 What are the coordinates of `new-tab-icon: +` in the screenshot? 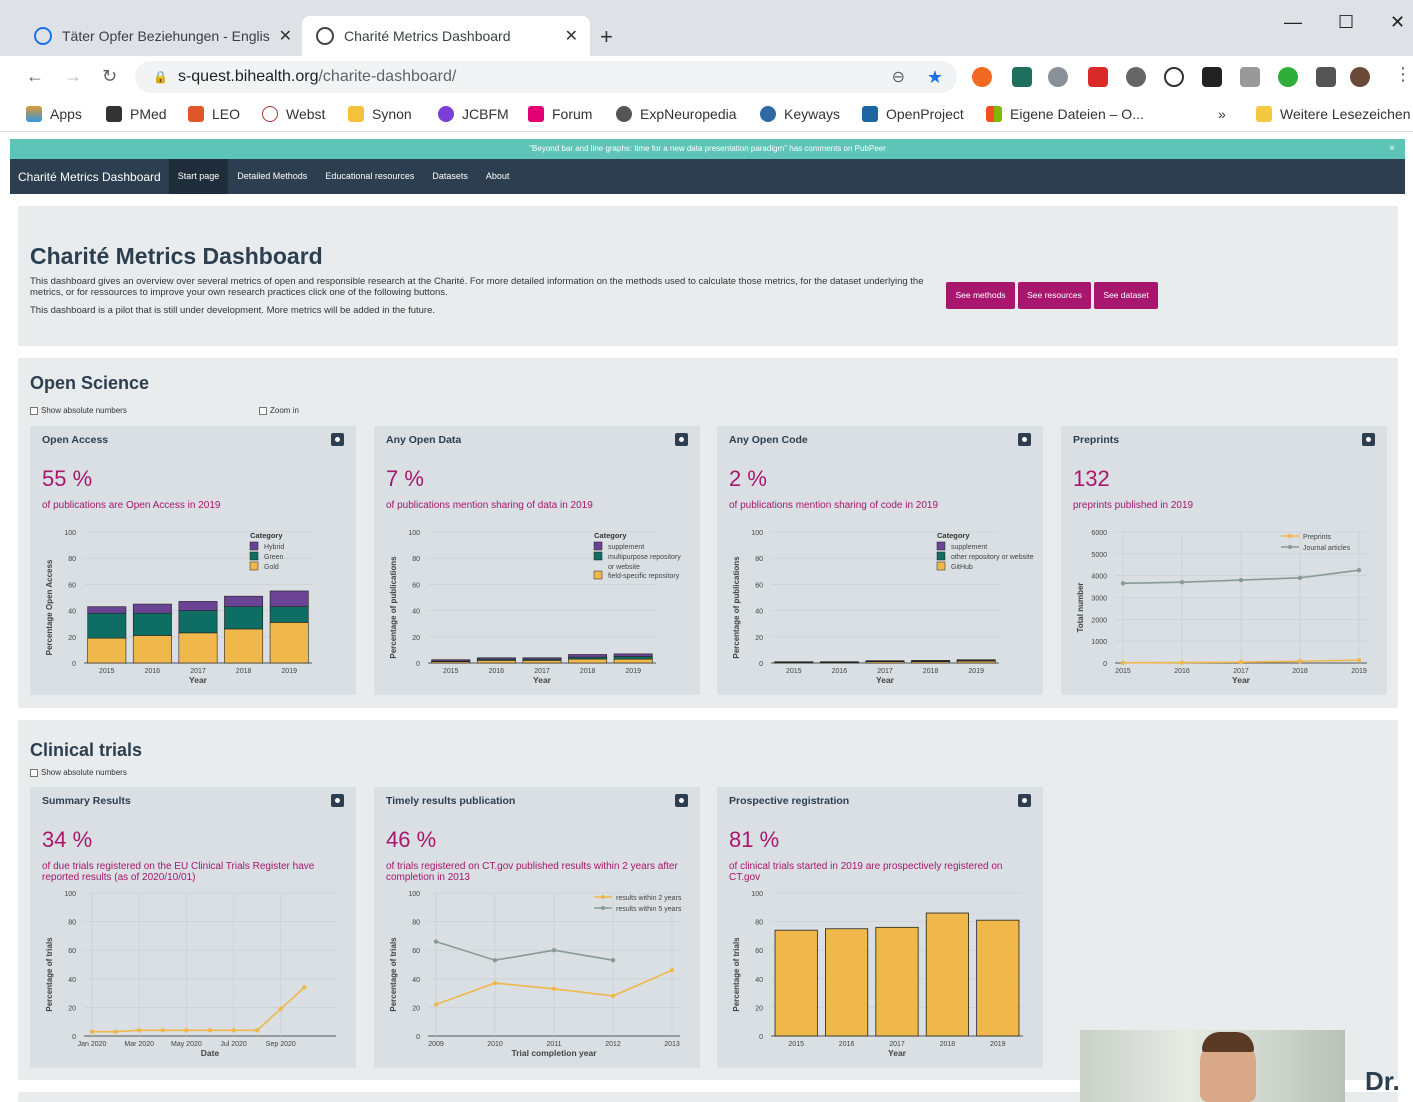 It's located at (606, 37).